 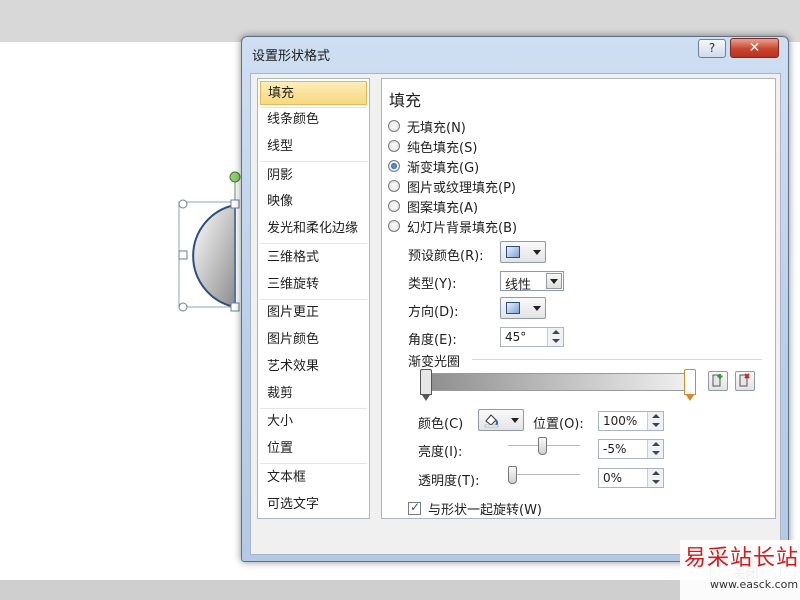 I want to click on nav-item-glow-soft-edges: 发光和柔化边缘, so click(x=313, y=229).